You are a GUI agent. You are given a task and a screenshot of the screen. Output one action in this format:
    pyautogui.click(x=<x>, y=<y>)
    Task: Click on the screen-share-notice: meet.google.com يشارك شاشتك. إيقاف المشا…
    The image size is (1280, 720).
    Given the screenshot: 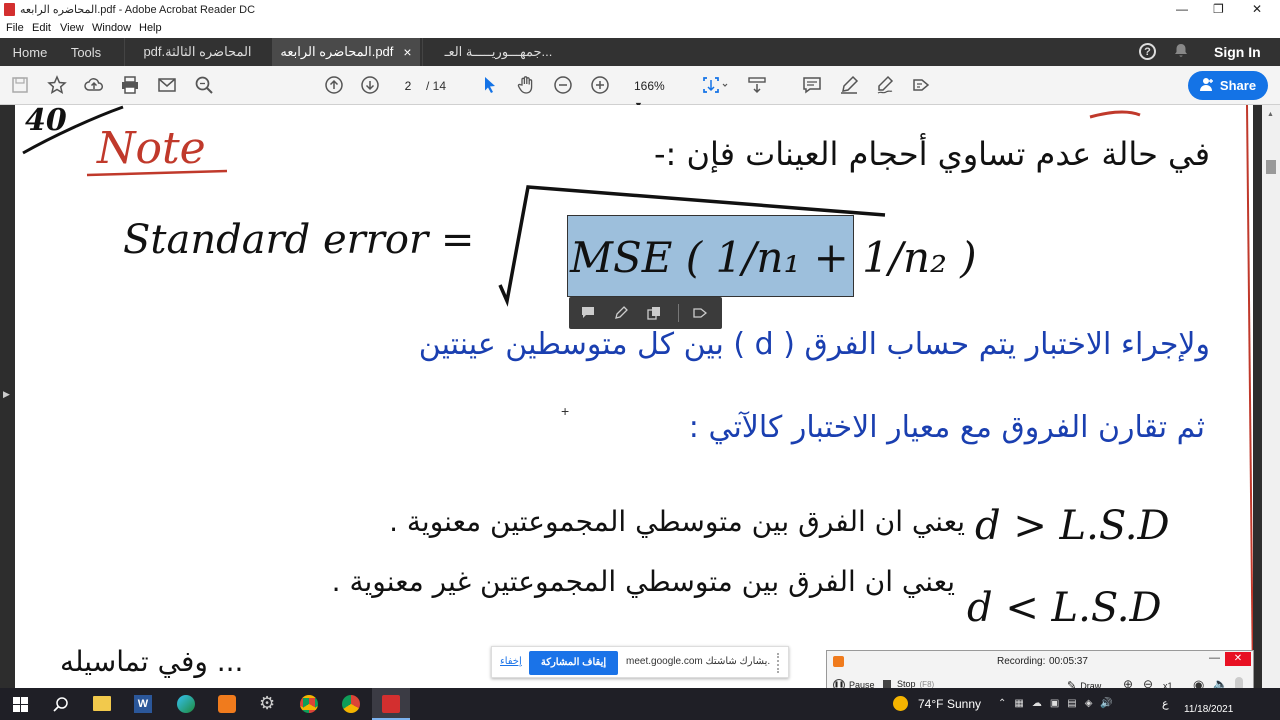 What is the action you would take?
    pyautogui.click(x=640, y=662)
    